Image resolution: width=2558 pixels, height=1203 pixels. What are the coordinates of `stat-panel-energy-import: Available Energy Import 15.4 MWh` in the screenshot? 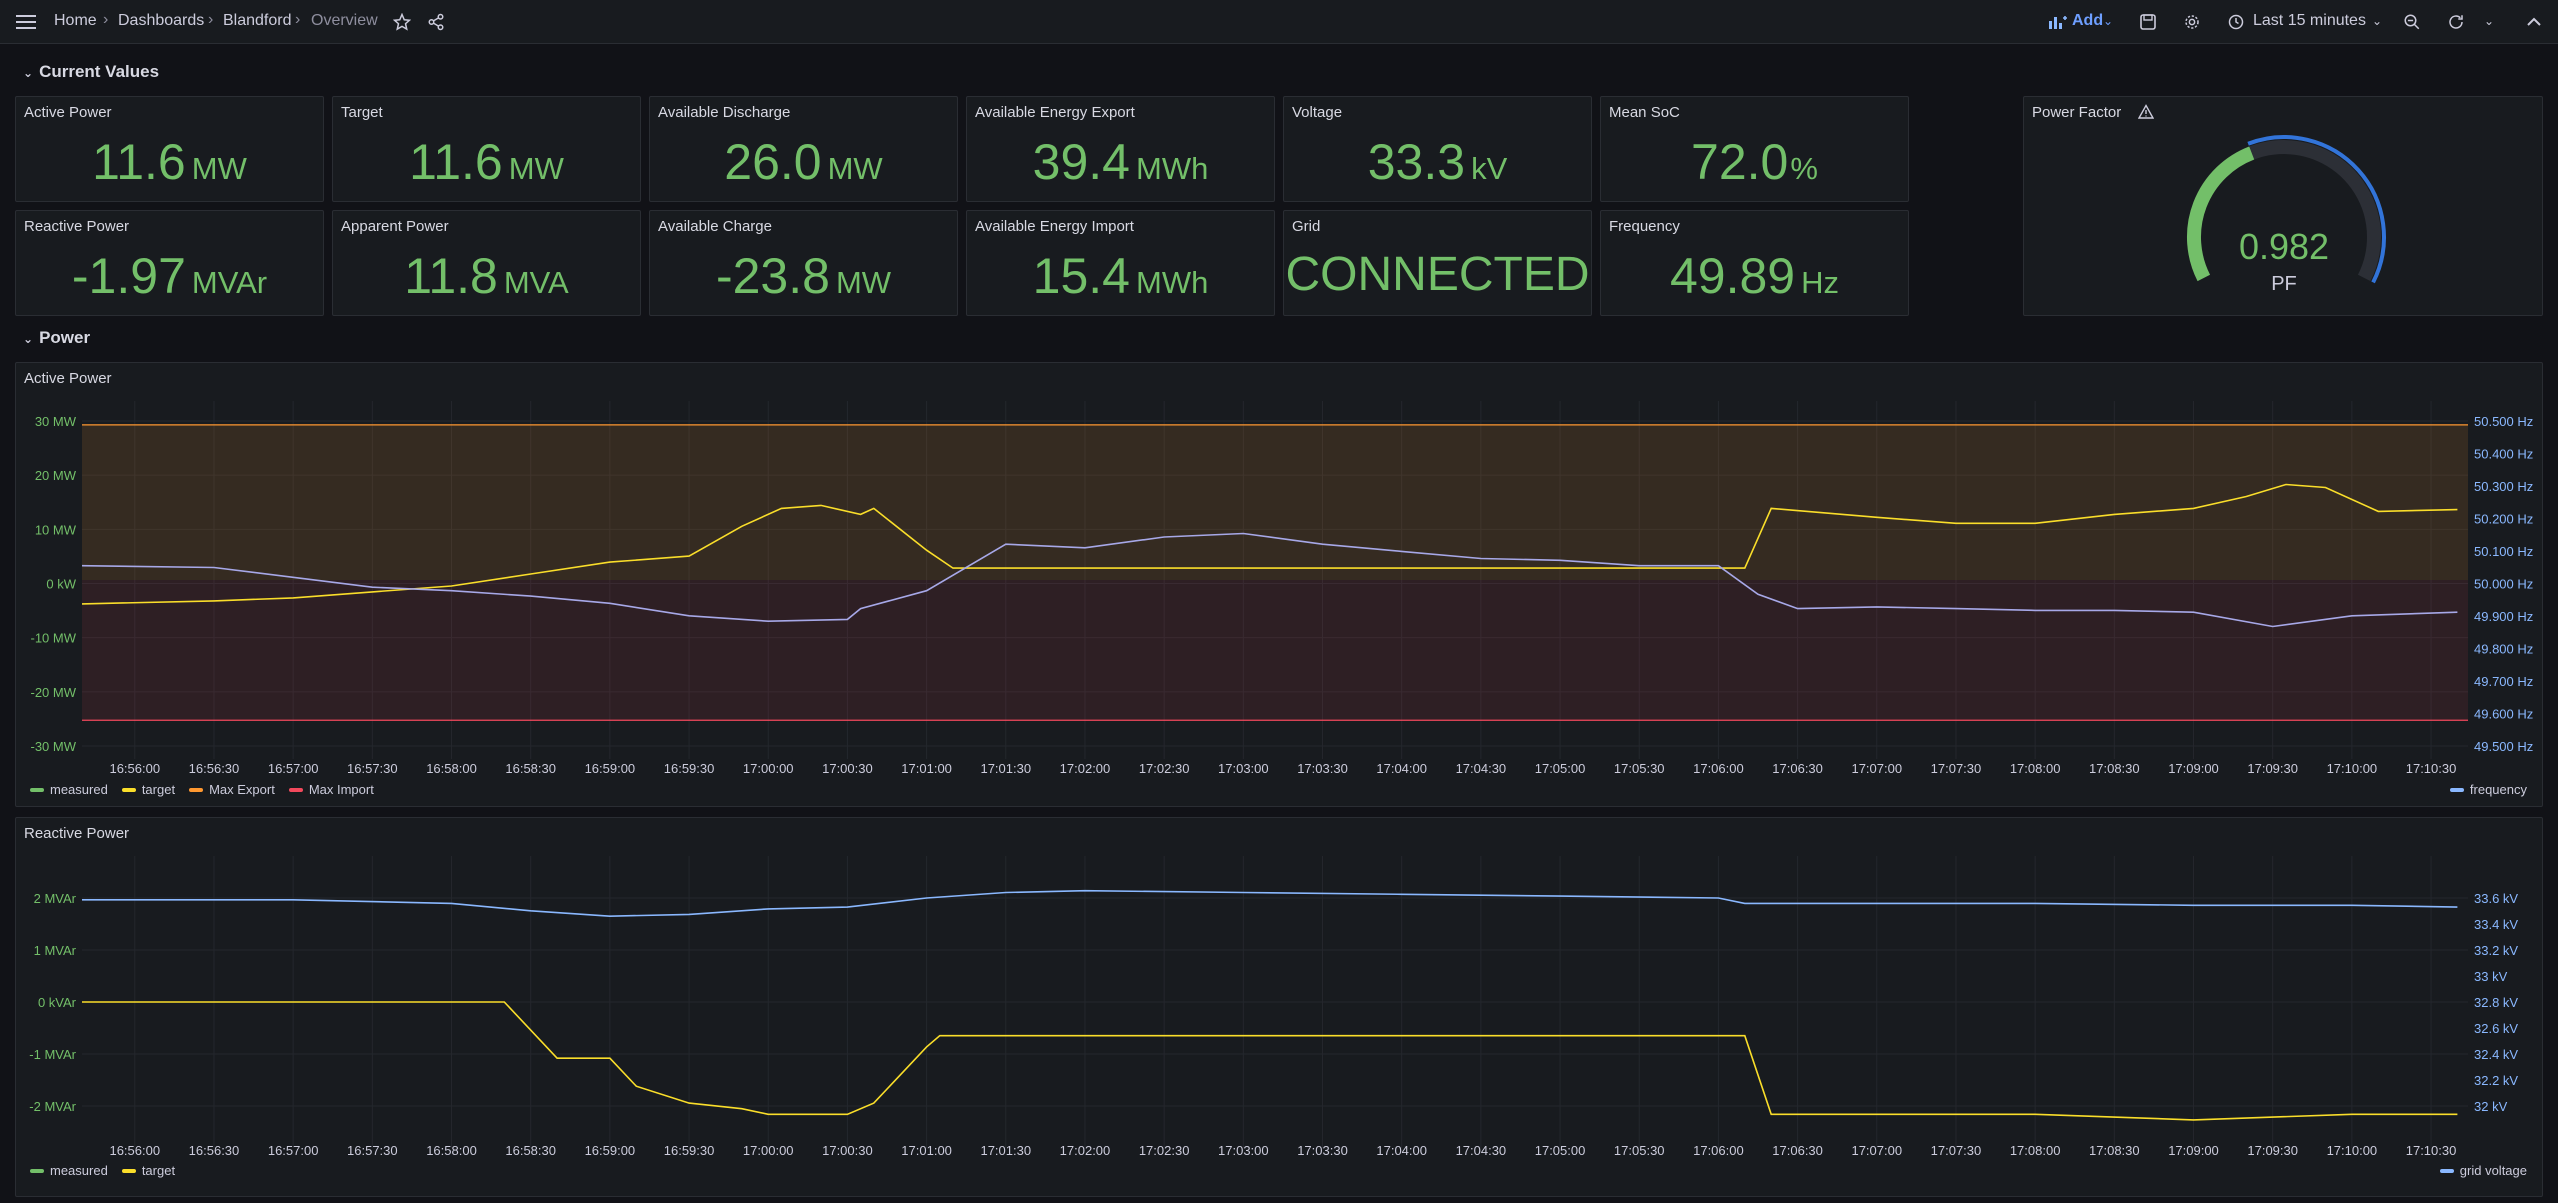 It's located at (1120, 263).